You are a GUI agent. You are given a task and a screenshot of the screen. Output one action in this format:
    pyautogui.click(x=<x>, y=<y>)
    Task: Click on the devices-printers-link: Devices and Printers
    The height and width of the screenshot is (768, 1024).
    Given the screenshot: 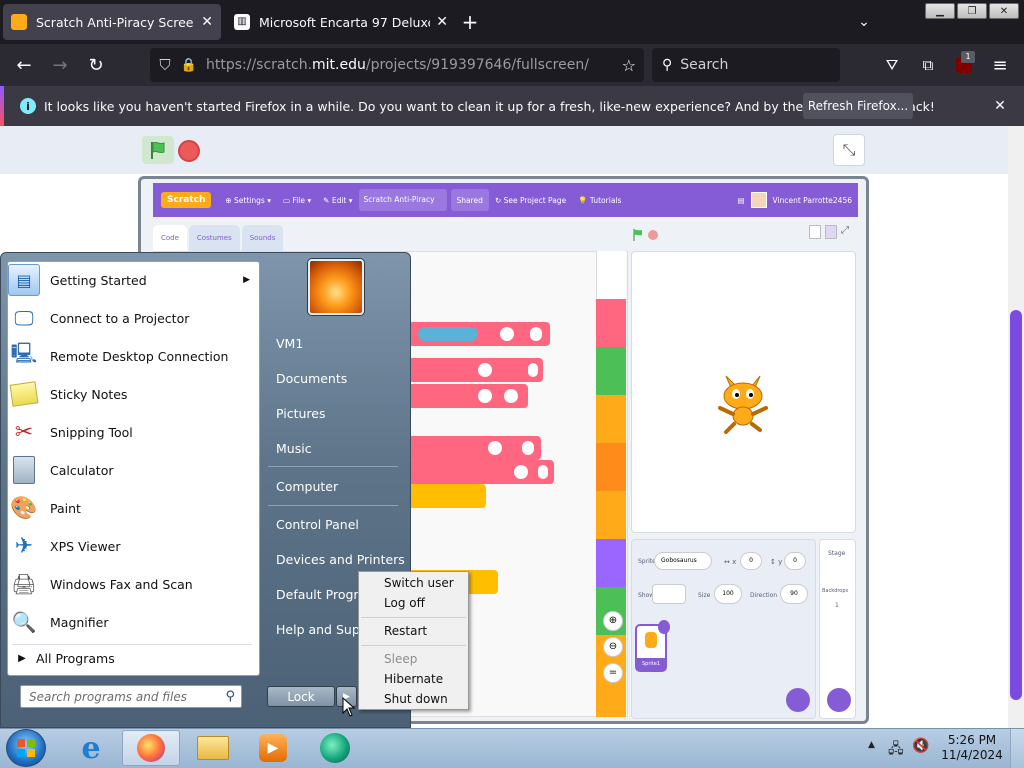 What is the action you would take?
    pyautogui.click(x=340, y=559)
    